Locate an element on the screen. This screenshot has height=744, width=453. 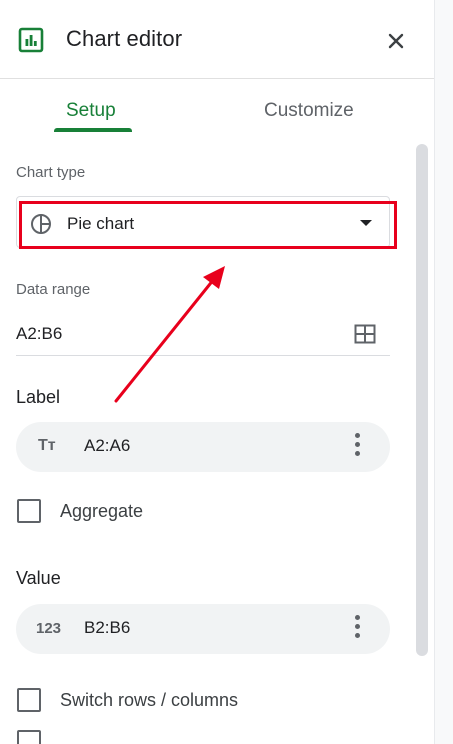
chart-type-select: Pie chart is located at coordinates (203, 222).